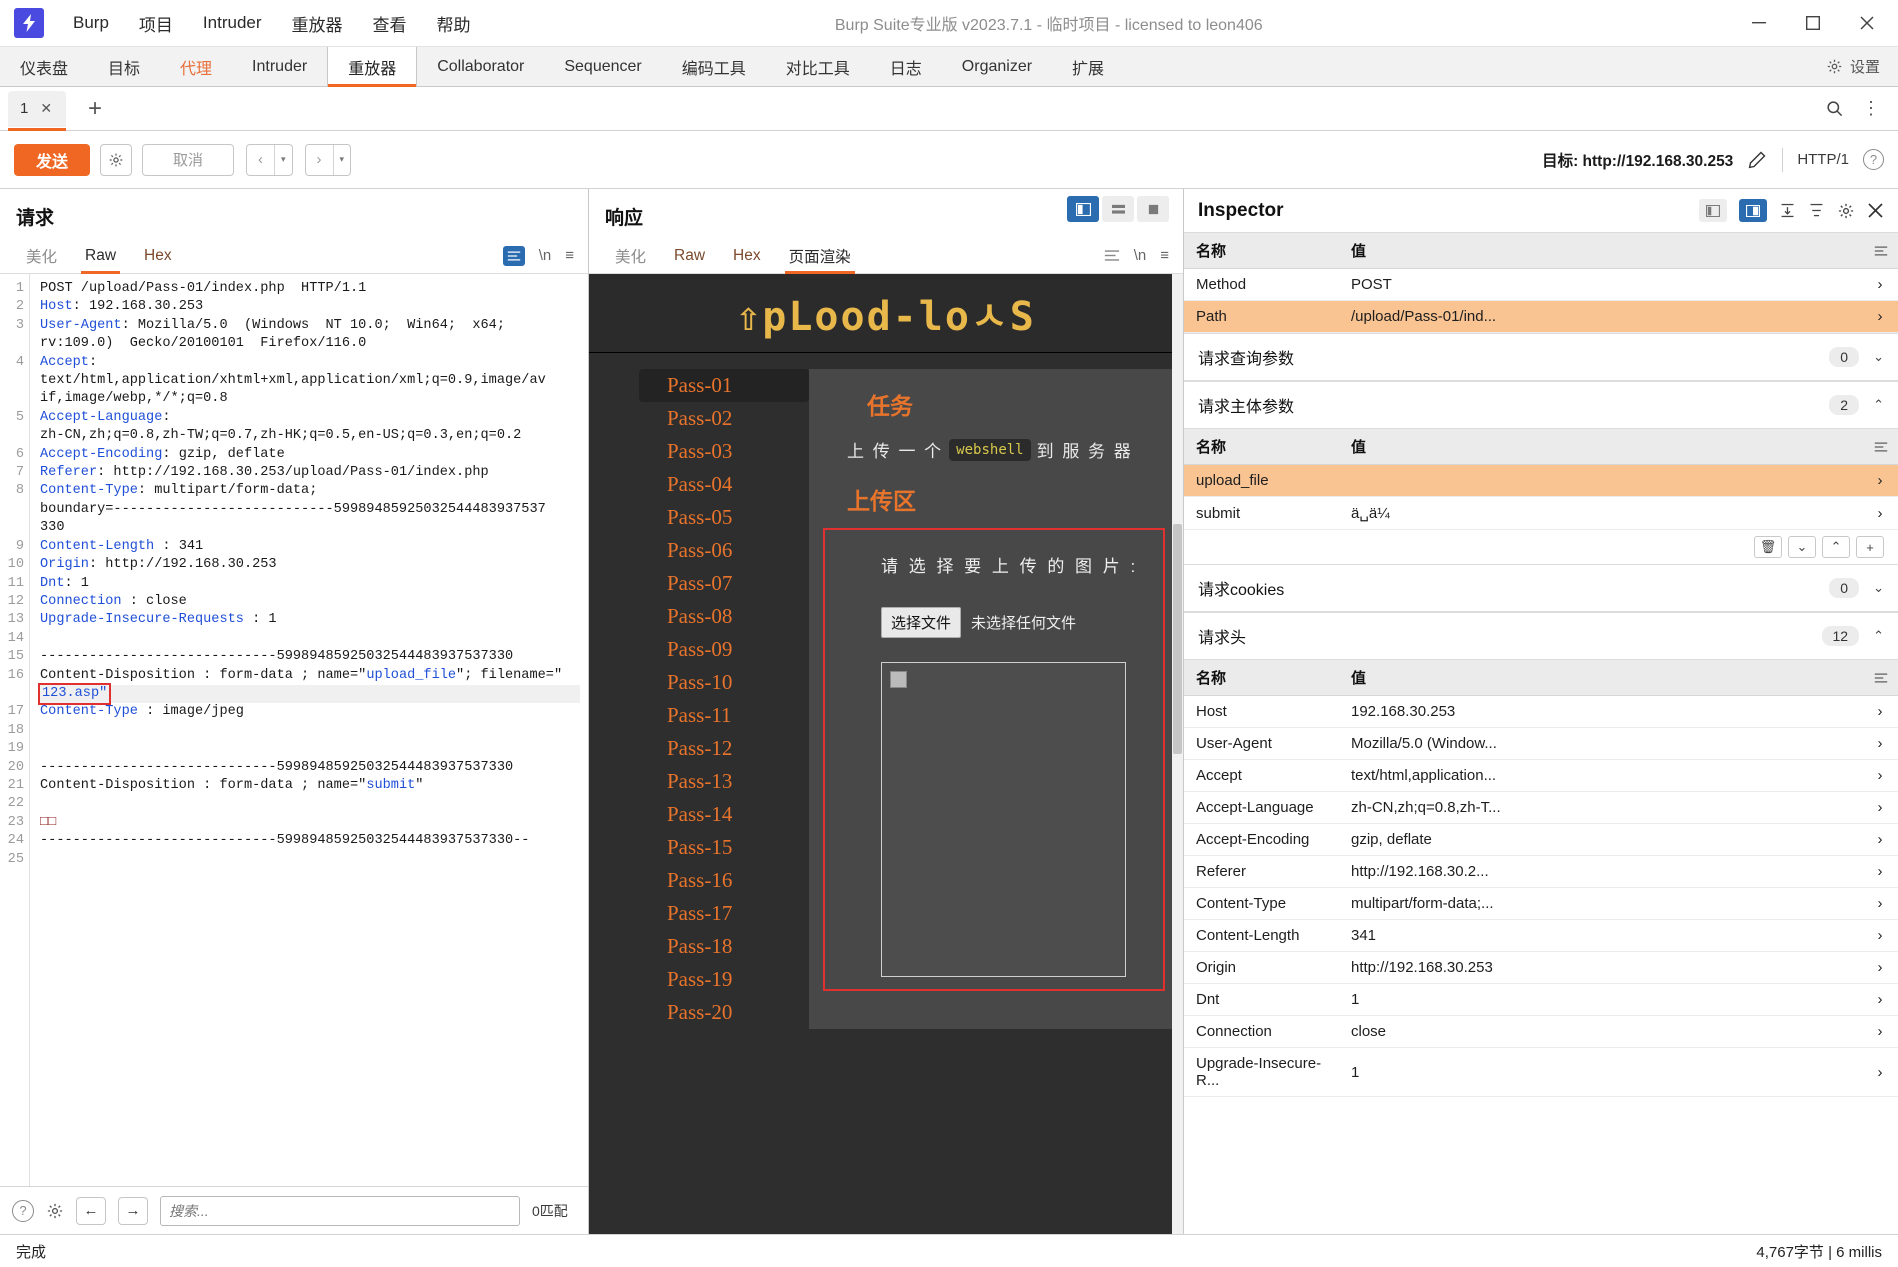  Describe the element at coordinates (630, 256) in the screenshot. I see `response-tab-pretty: 美化` at that location.